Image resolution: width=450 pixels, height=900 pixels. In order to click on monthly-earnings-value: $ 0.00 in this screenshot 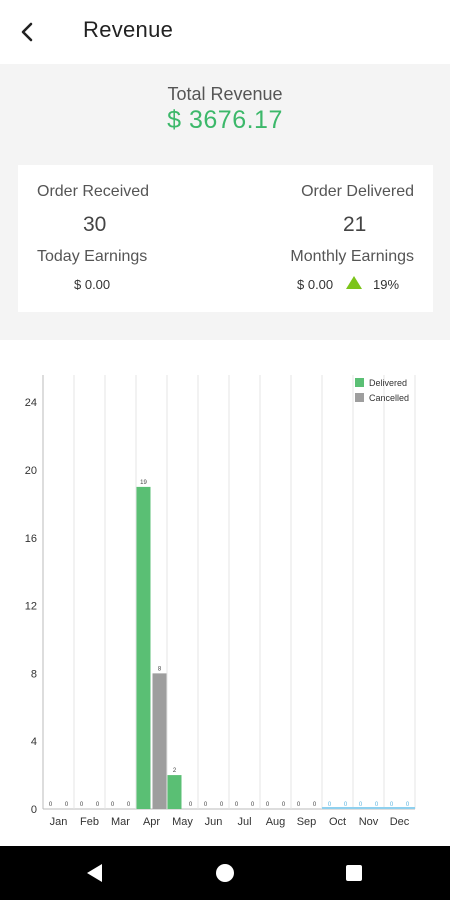, I will do `click(315, 284)`.